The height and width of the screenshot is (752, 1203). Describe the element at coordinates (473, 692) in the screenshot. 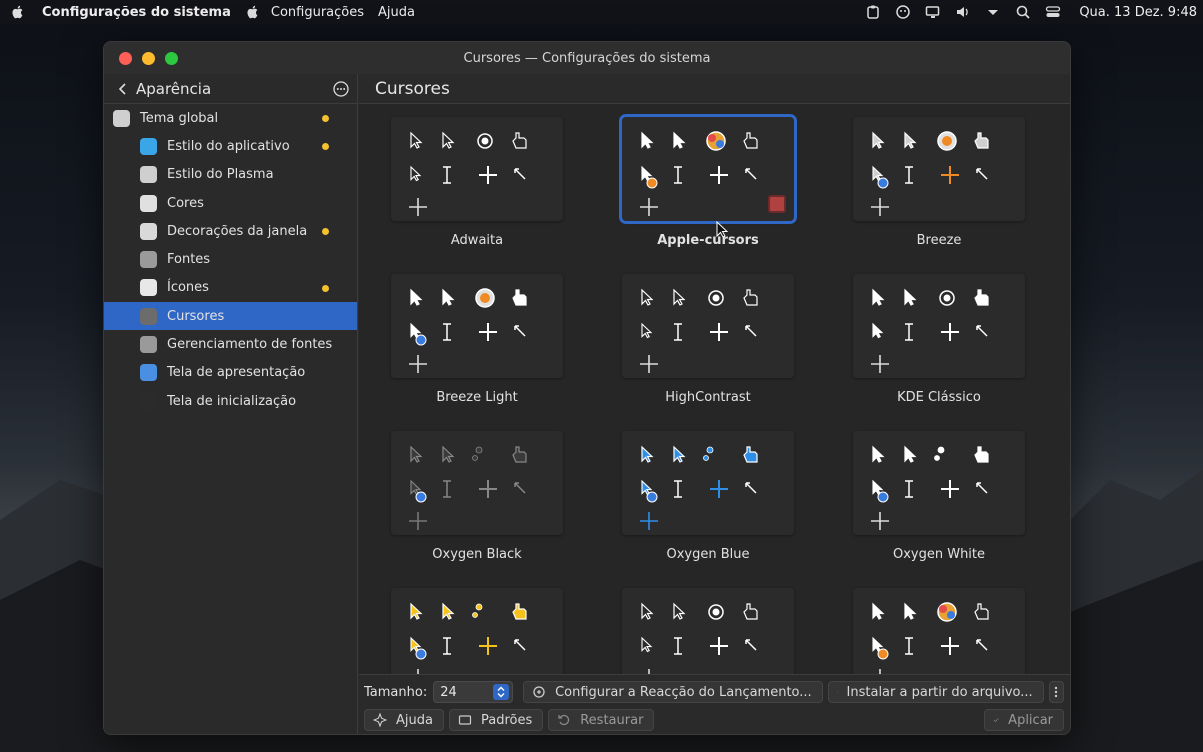

I see `size-spinbox: 24` at that location.